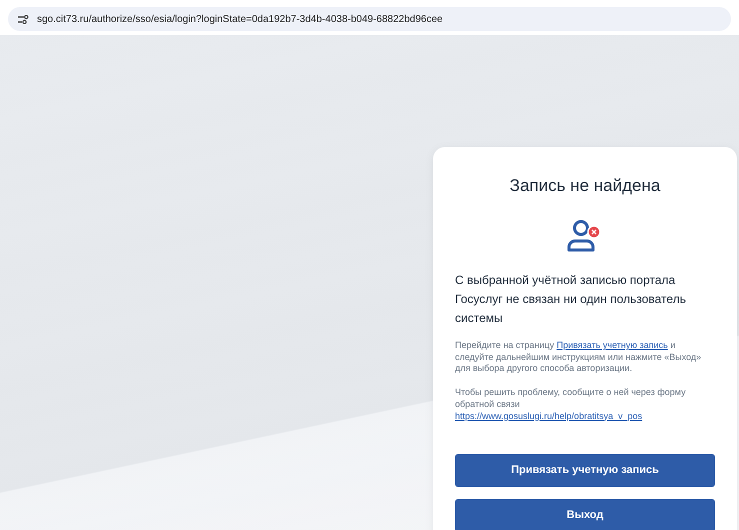 This screenshot has width=739, height=530. I want to click on link: https://www.gosuslugi.ru/help/obratitsya_v_pos, so click(548, 415).